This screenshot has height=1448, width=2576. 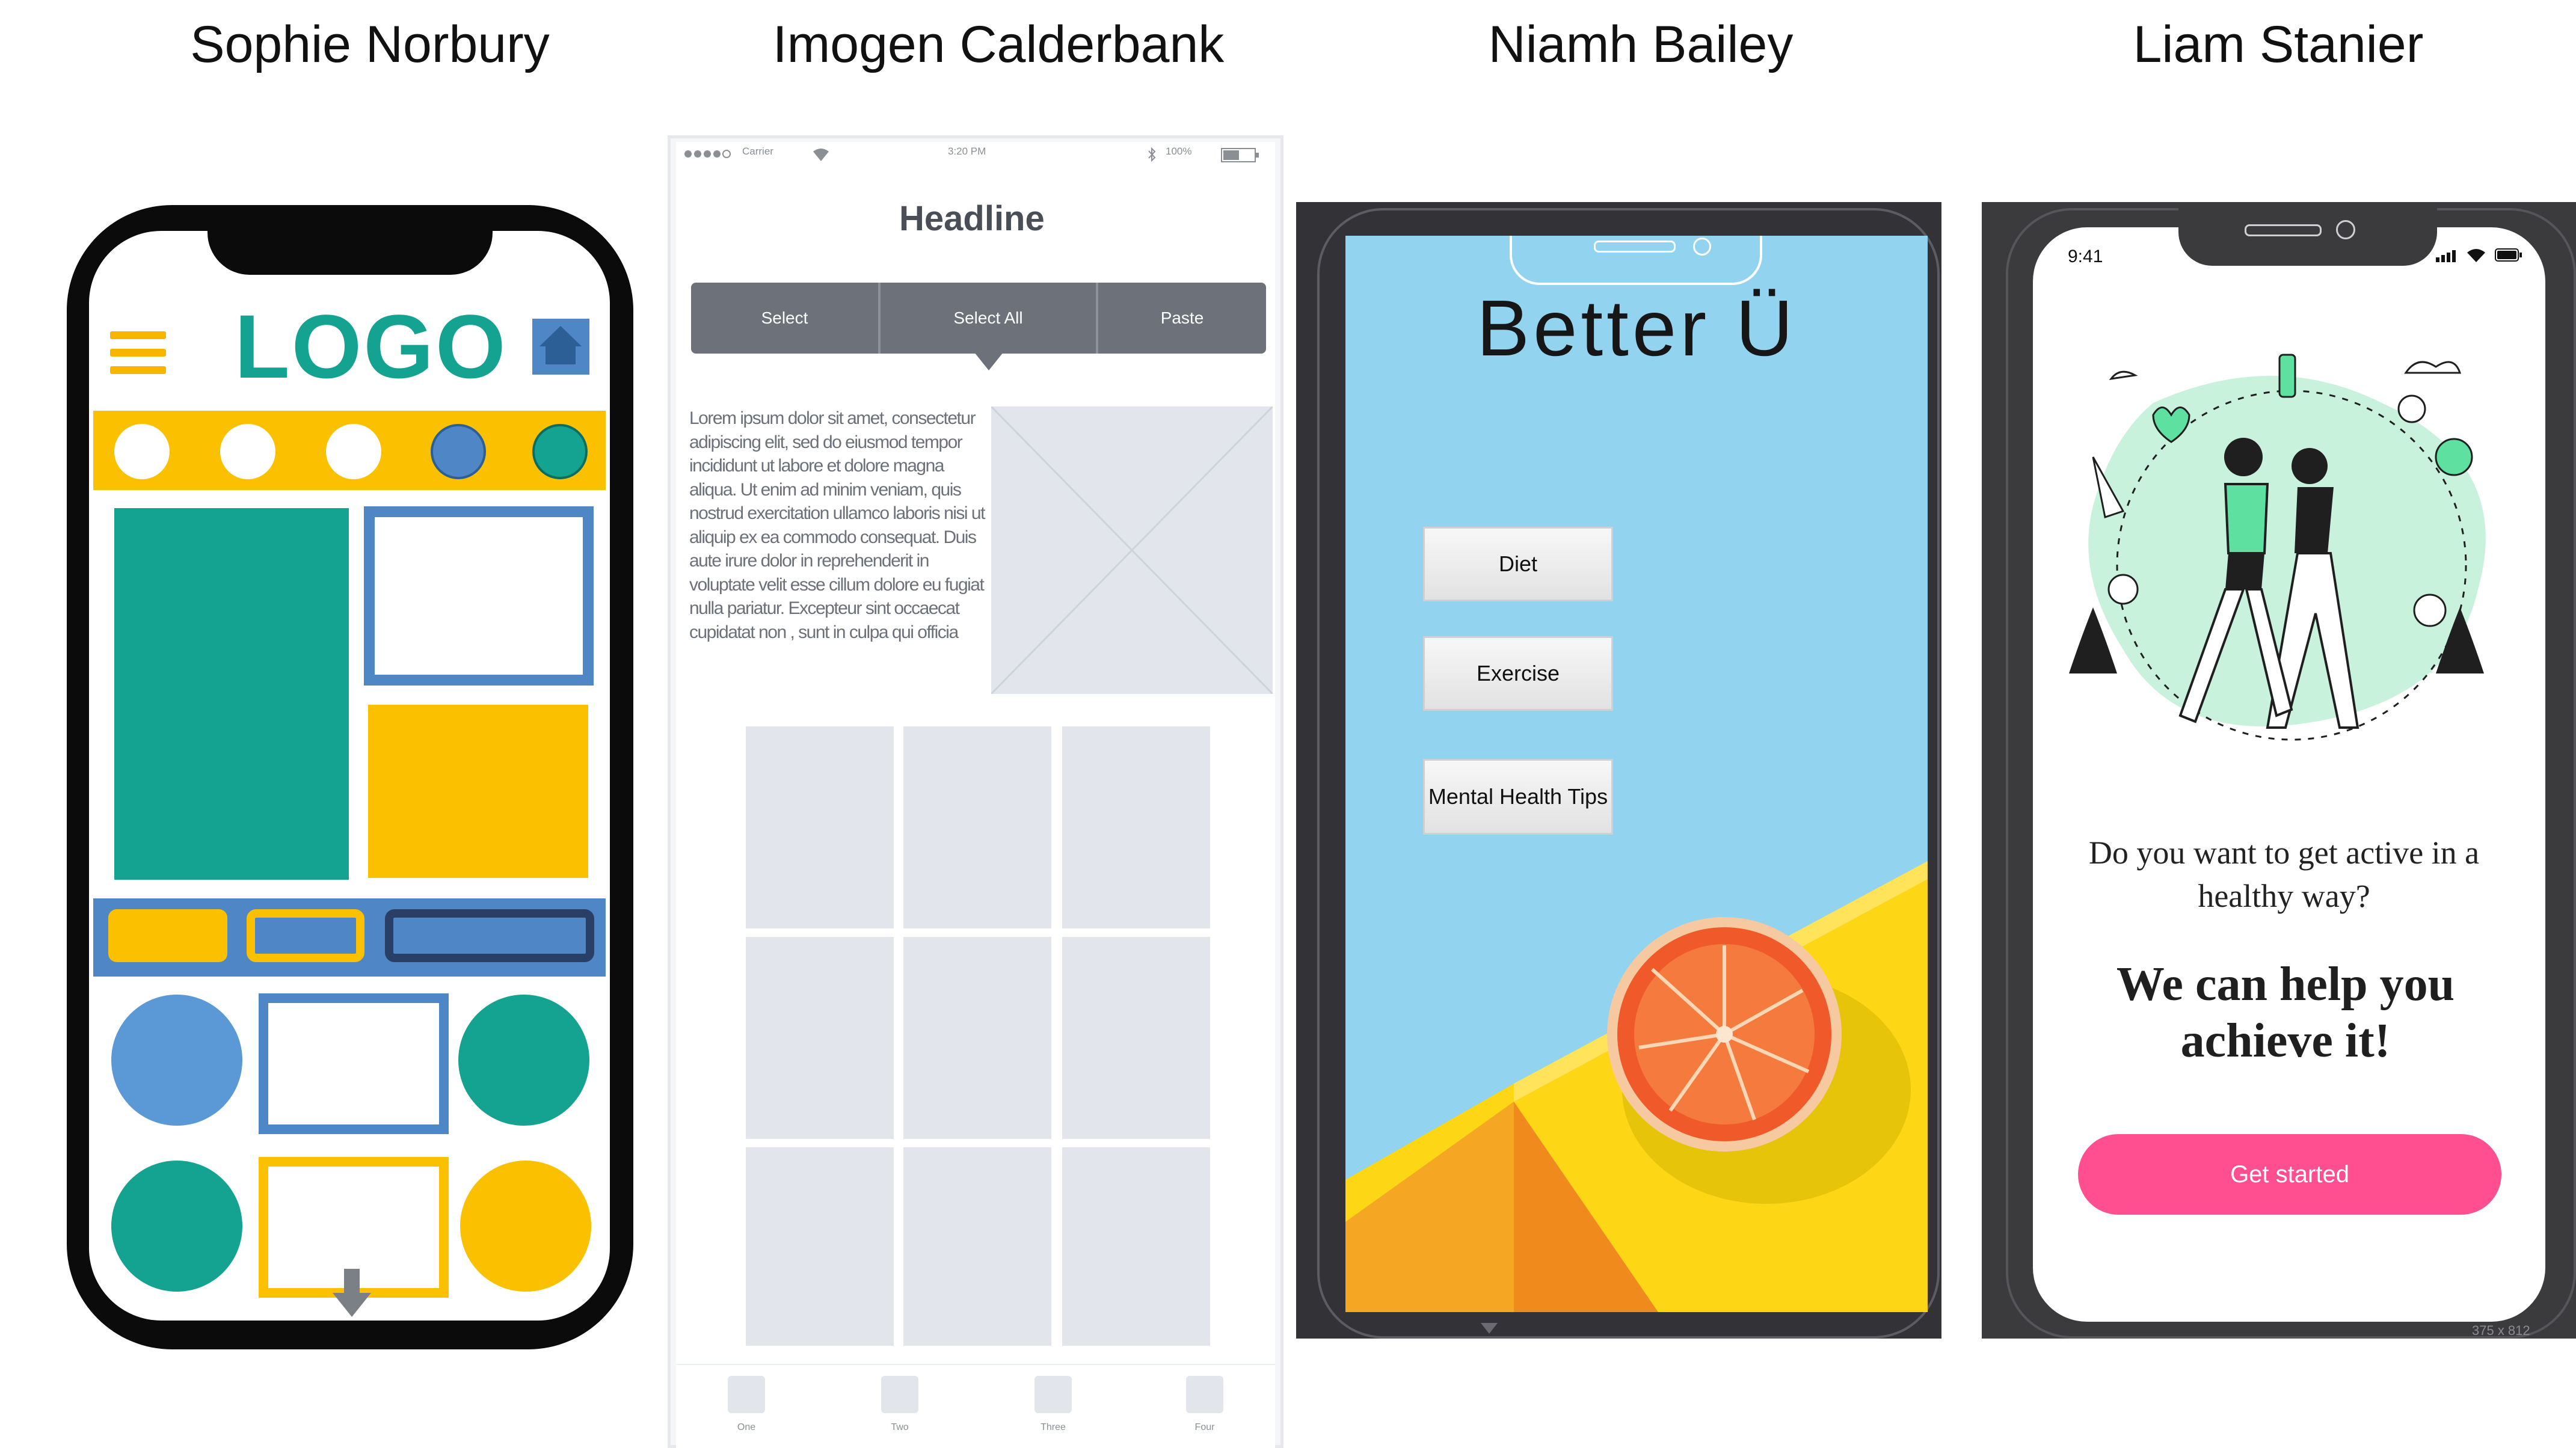 What do you see at coordinates (746, 1427) in the screenshot?
I see `tab-label: One` at bounding box center [746, 1427].